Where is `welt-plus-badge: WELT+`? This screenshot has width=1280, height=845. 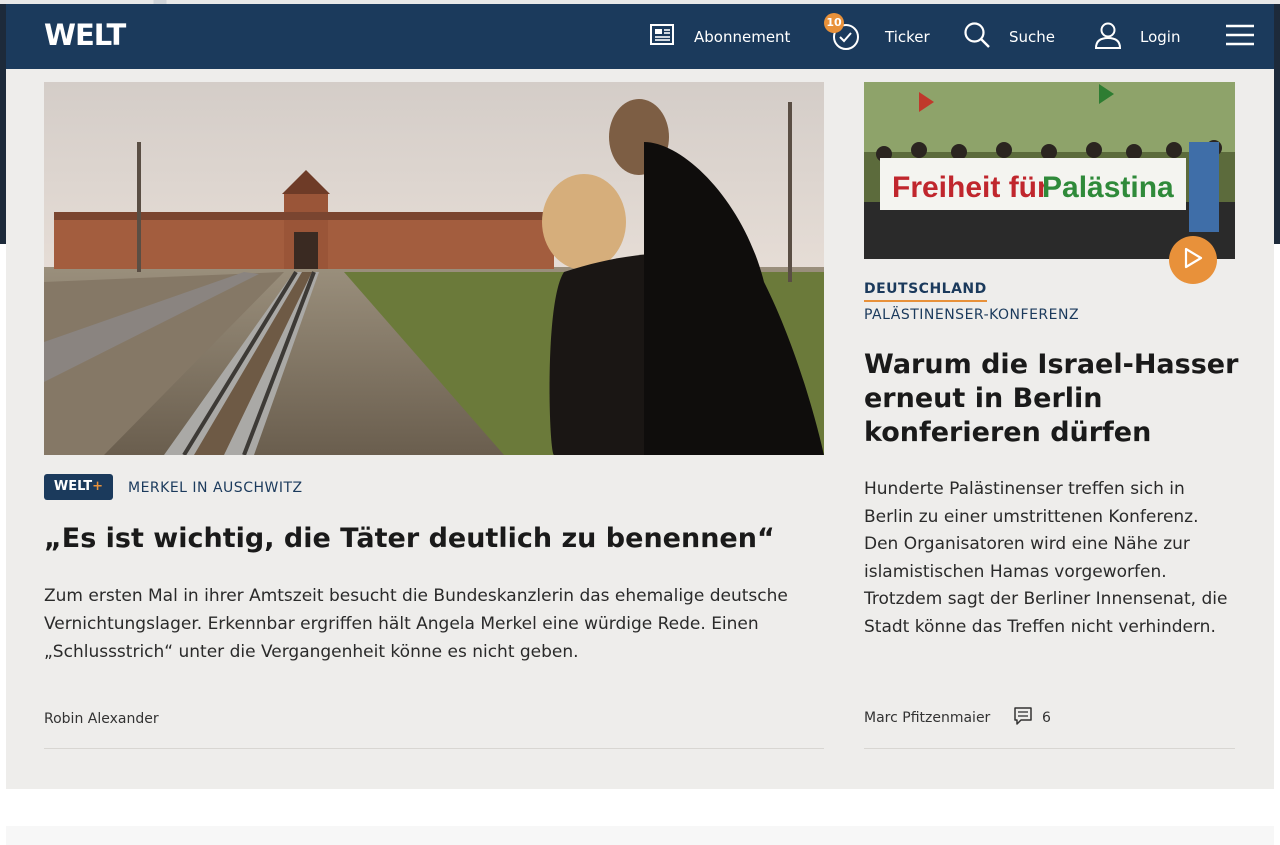
welt-plus-badge: WELT+ is located at coordinates (78, 487).